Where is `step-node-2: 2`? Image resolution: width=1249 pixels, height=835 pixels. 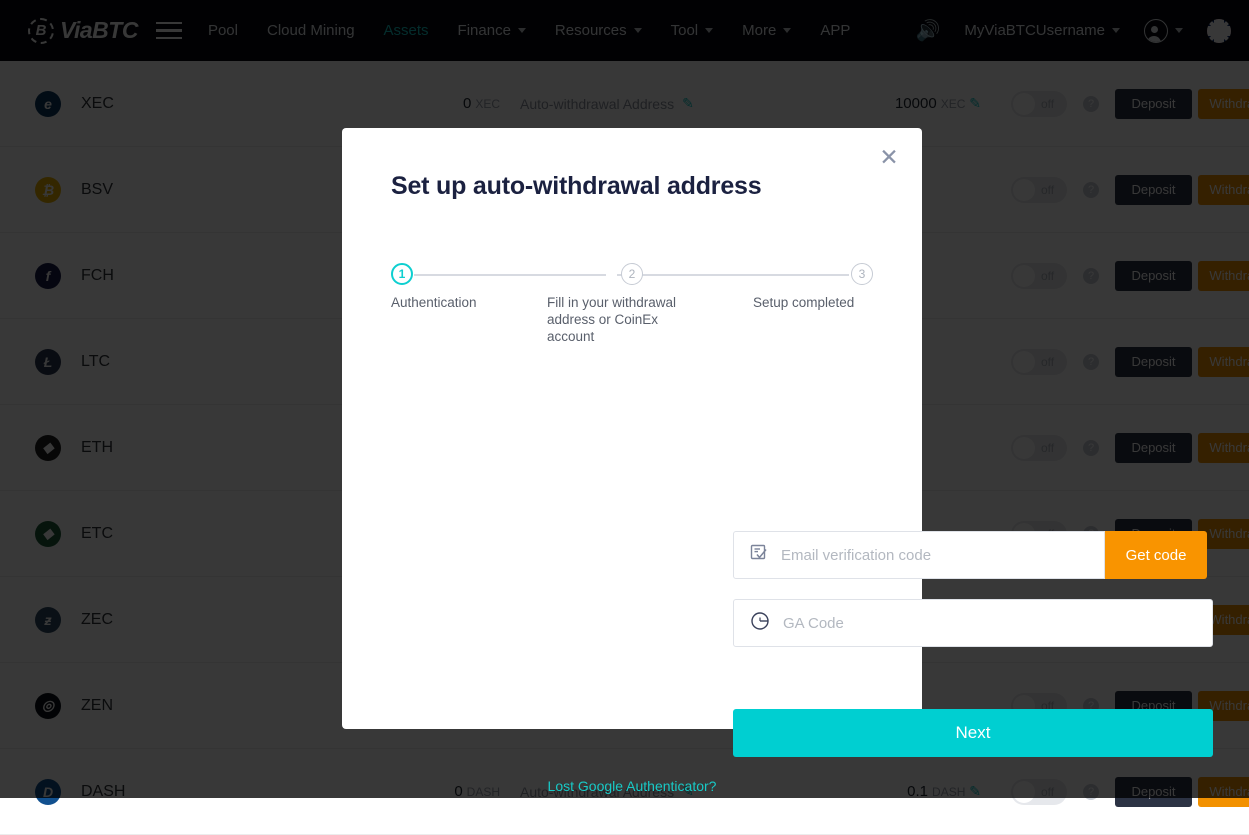 step-node-2: 2 is located at coordinates (632, 274).